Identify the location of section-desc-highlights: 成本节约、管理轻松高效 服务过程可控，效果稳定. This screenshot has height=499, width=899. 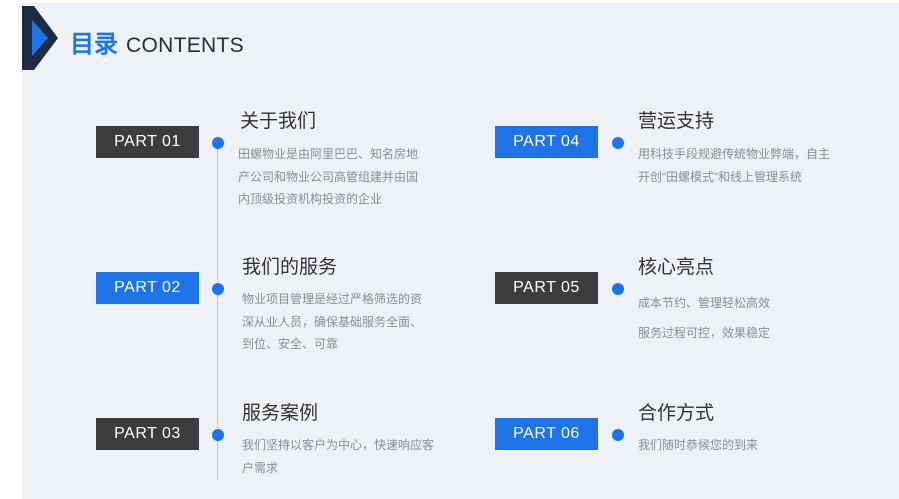
(704, 318).